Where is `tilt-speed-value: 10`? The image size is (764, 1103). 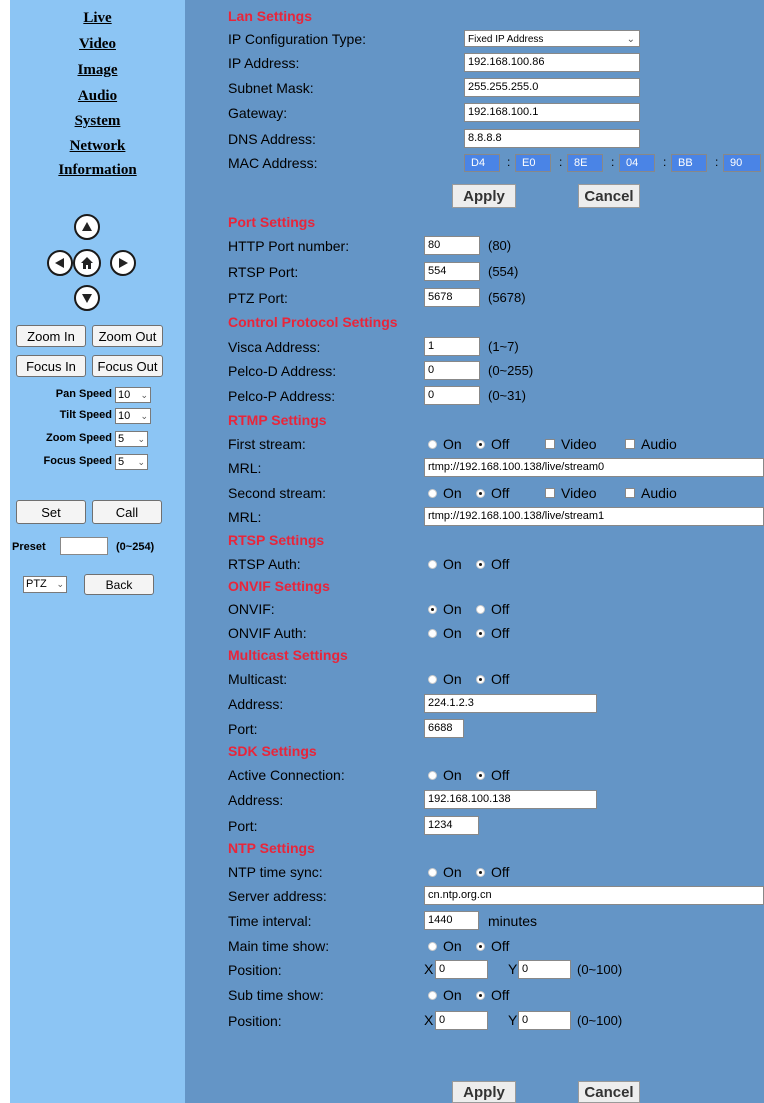
tilt-speed-value: 10 is located at coordinates (124, 416).